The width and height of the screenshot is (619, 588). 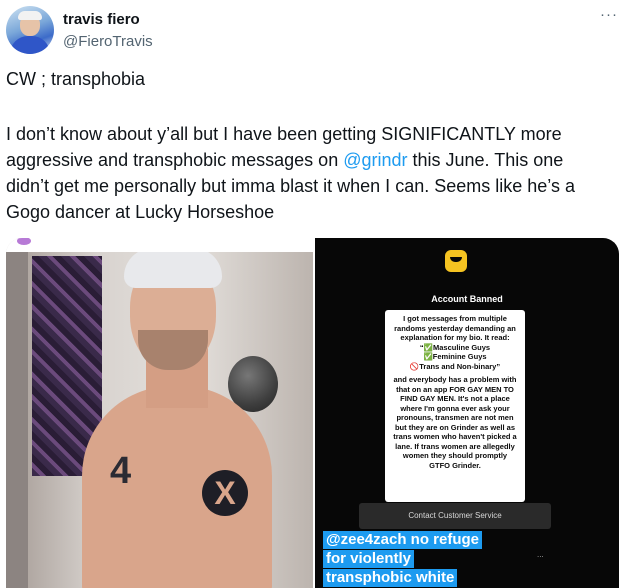 What do you see at coordinates (455, 347) in the screenshot?
I see `story-line: “✅Masculine Guys` at bounding box center [455, 347].